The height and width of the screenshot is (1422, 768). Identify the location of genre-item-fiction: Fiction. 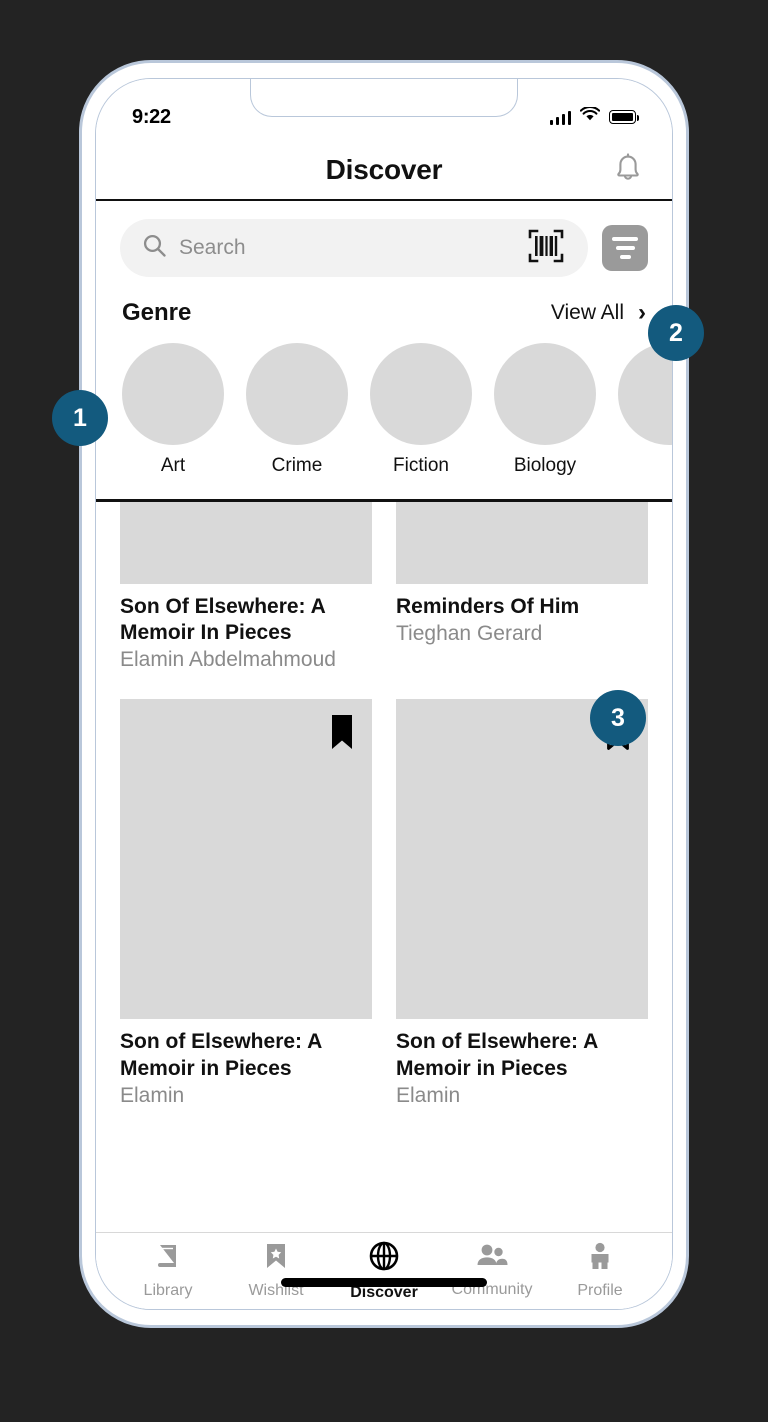
(421, 410).